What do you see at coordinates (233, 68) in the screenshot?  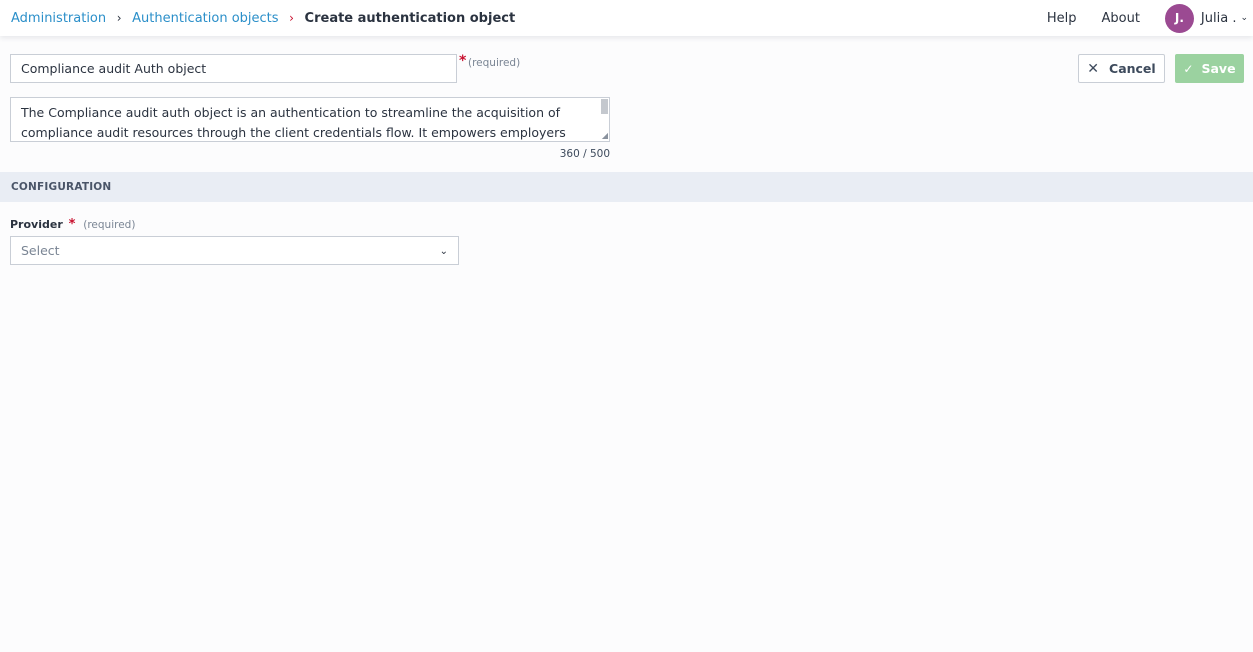 I see `name-input` at bounding box center [233, 68].